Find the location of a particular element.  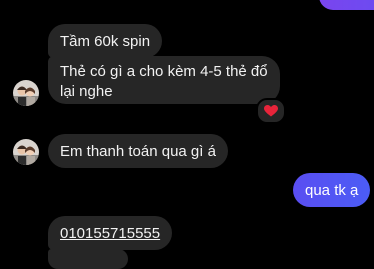

message-bubble: Em thanh toán qua gì á is located at coordinates (138, 151).